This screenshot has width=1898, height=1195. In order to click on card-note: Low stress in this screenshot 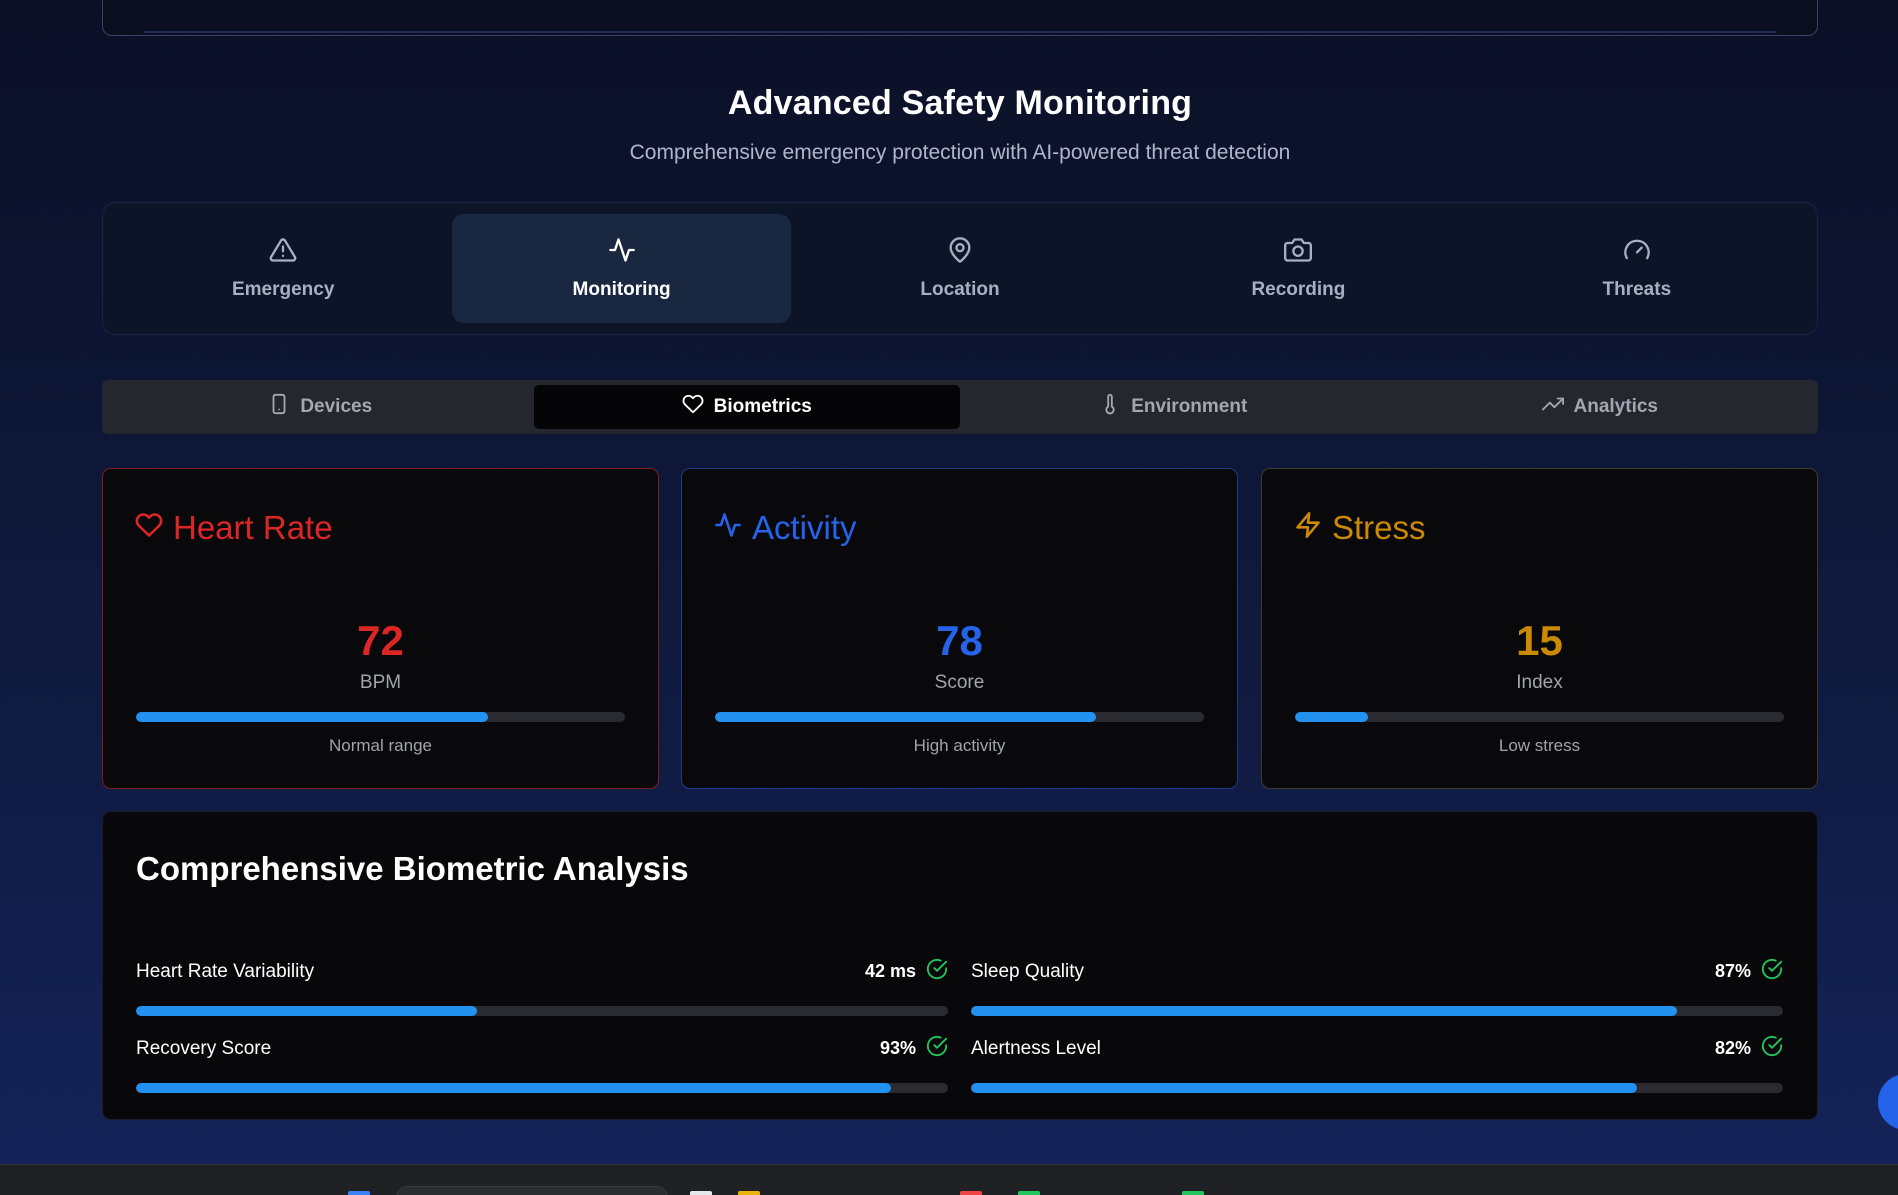, I will do `click(1539, 745)`.